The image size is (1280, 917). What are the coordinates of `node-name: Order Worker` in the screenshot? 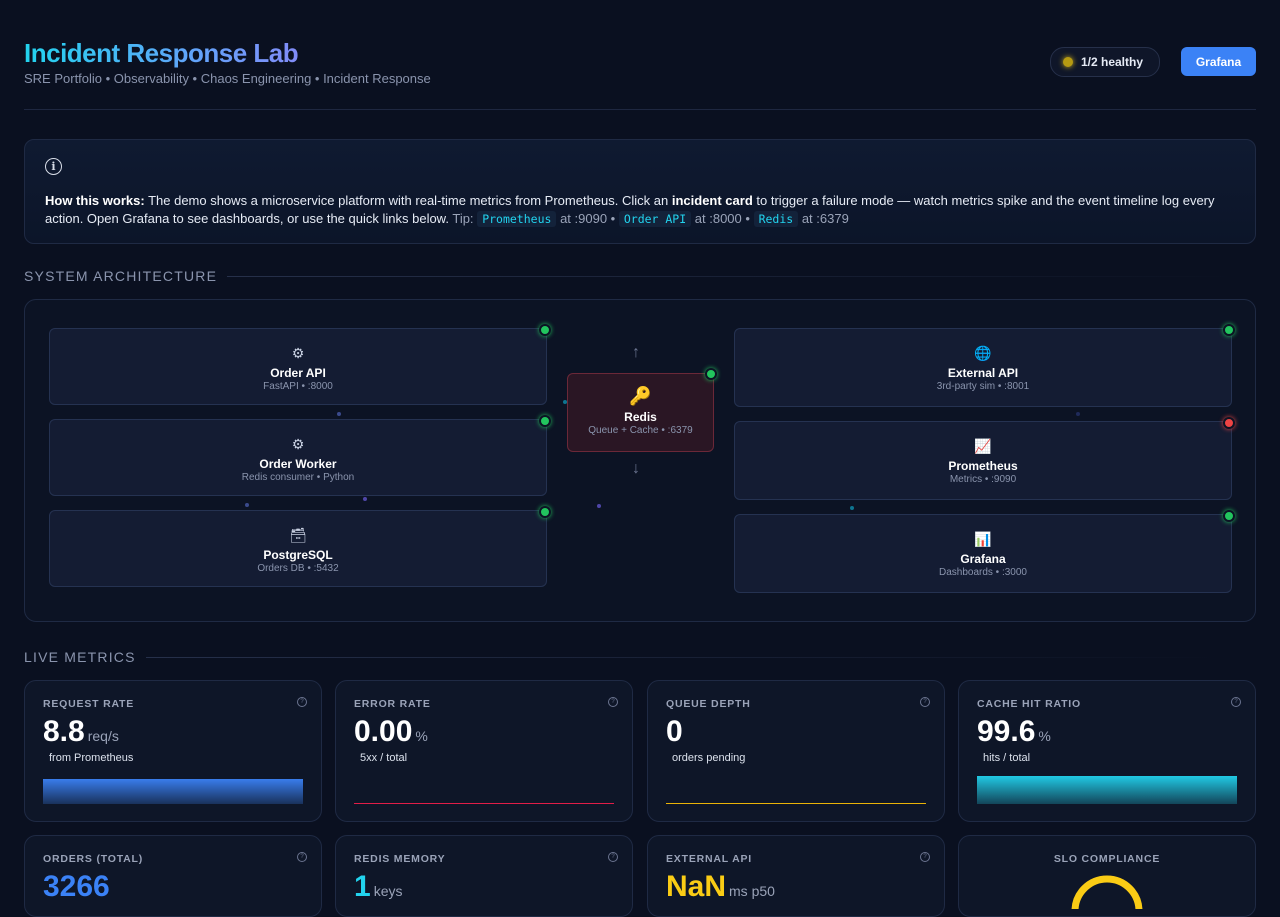 It's located at (298, 464).